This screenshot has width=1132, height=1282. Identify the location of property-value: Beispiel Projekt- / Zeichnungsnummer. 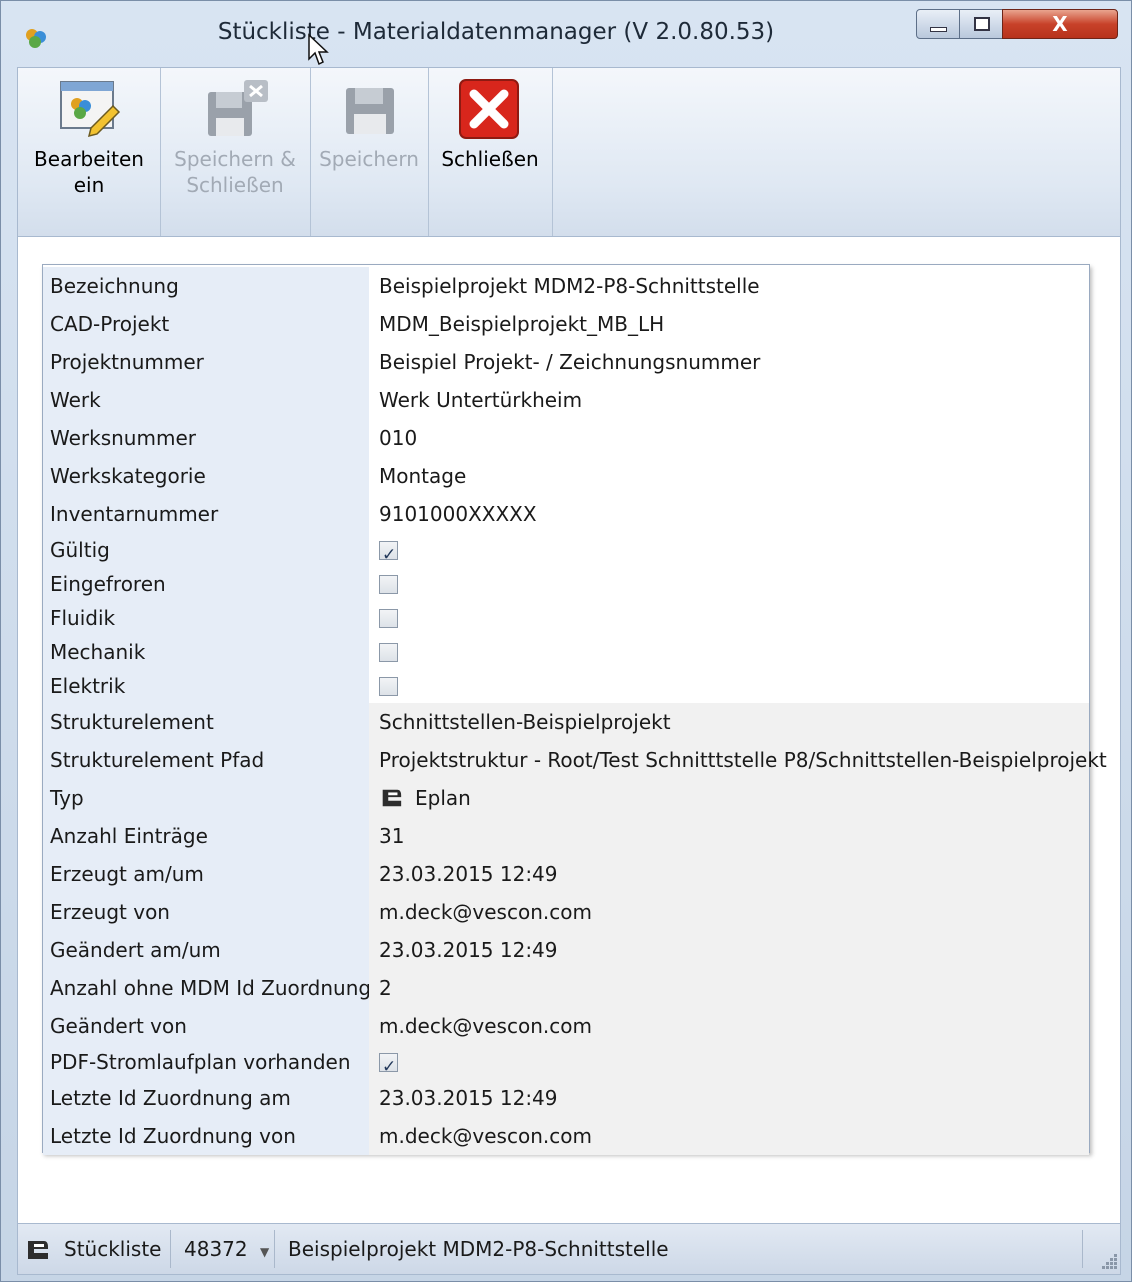
(570, 362).